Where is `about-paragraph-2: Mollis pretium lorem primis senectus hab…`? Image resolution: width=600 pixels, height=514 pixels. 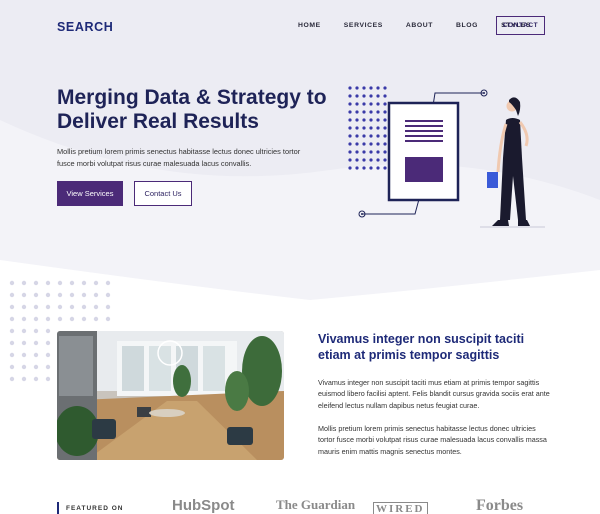 about-paragraph-2: Mollis pretium lorem primis senectus hab… is located at coordinates (432, 440).